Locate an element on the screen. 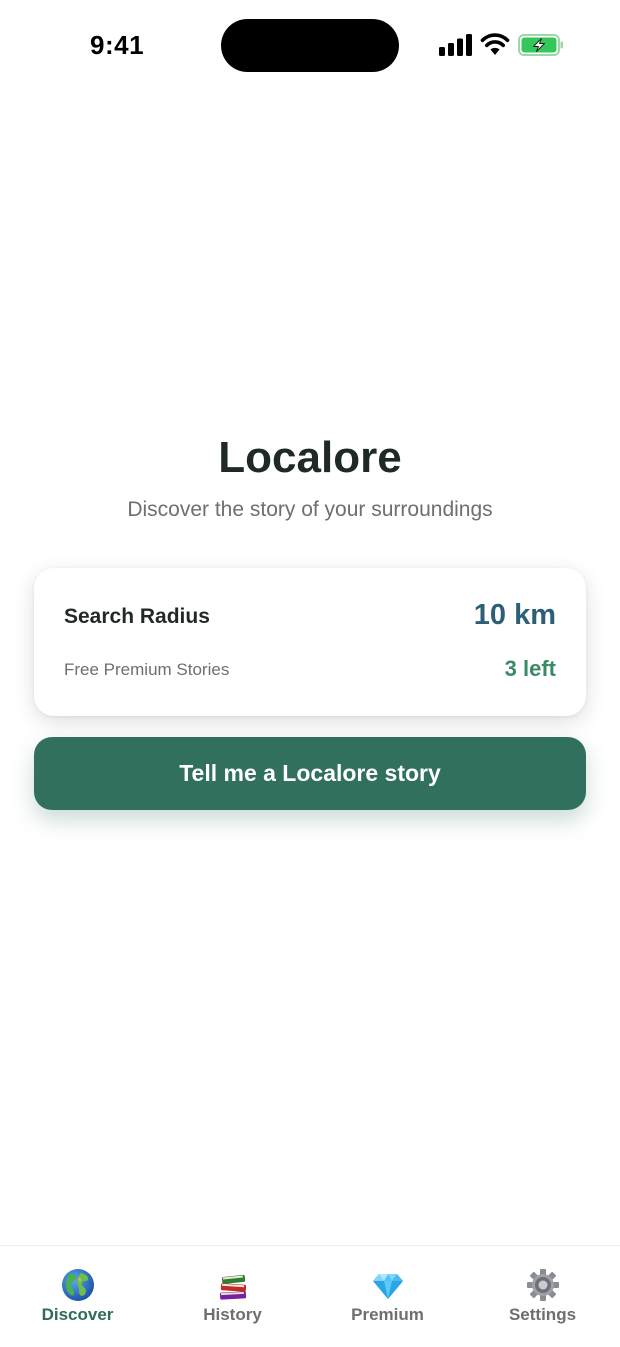  free-stories-count: 3 left is located at coordinates (530, 668).